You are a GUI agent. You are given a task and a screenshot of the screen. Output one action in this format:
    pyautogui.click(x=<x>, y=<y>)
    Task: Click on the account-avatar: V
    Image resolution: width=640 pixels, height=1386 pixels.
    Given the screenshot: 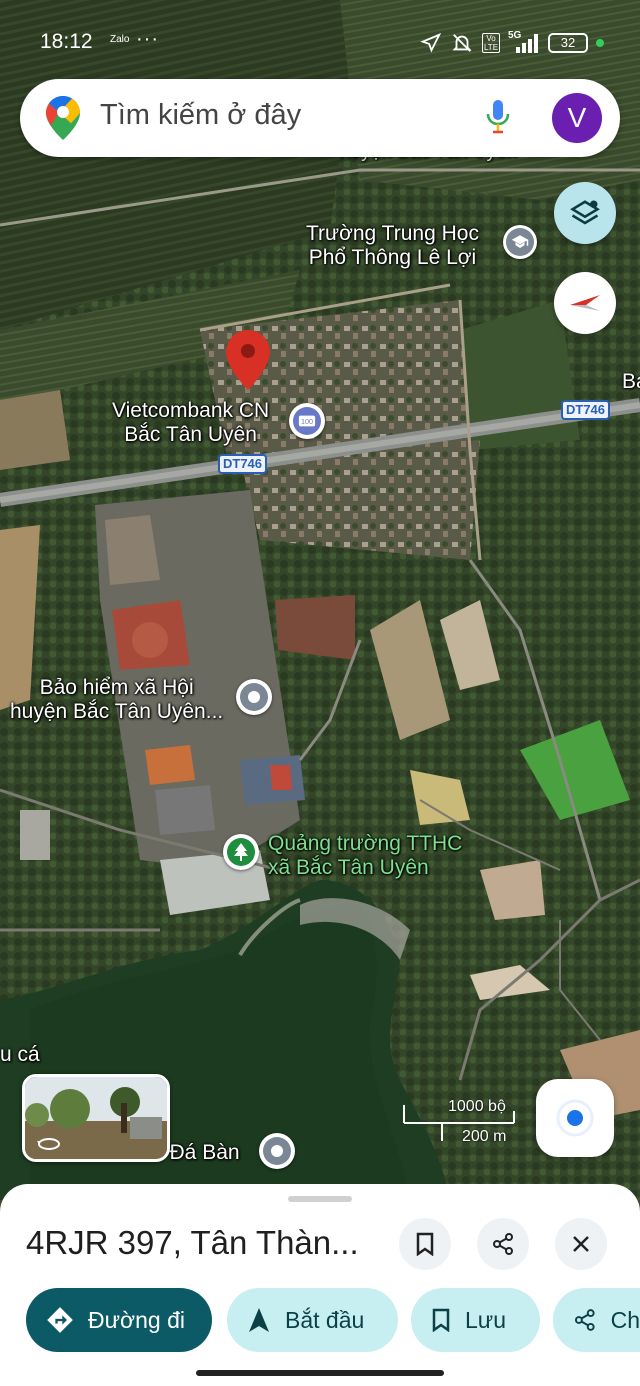 What is the action you would take?
    pyautogui.click(x=577, y=118)
    